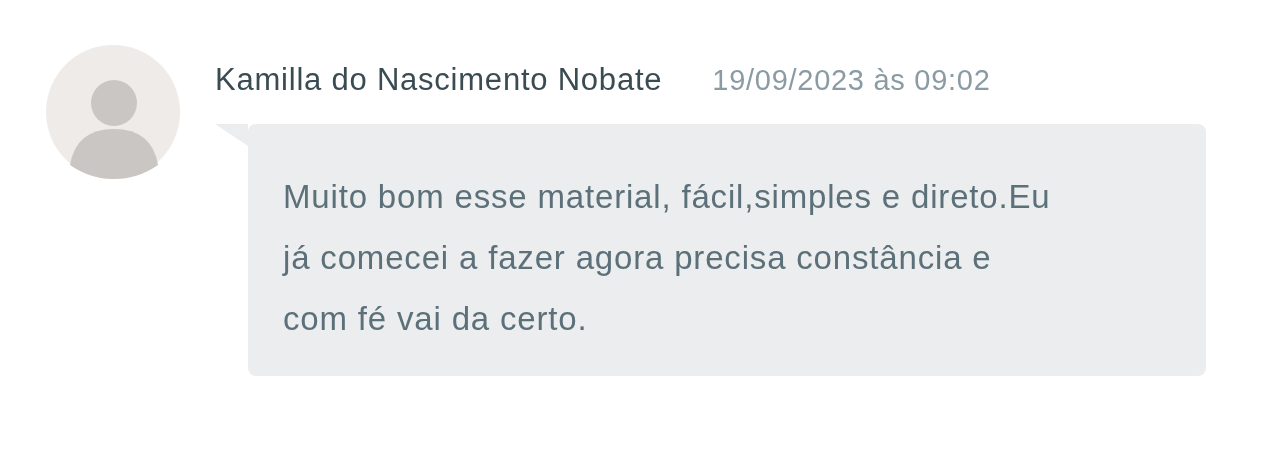 This screenshot has width=1273, height=468. I want to click on author-name: Kamilla do Nascimento Nobate, so click(439, 80).